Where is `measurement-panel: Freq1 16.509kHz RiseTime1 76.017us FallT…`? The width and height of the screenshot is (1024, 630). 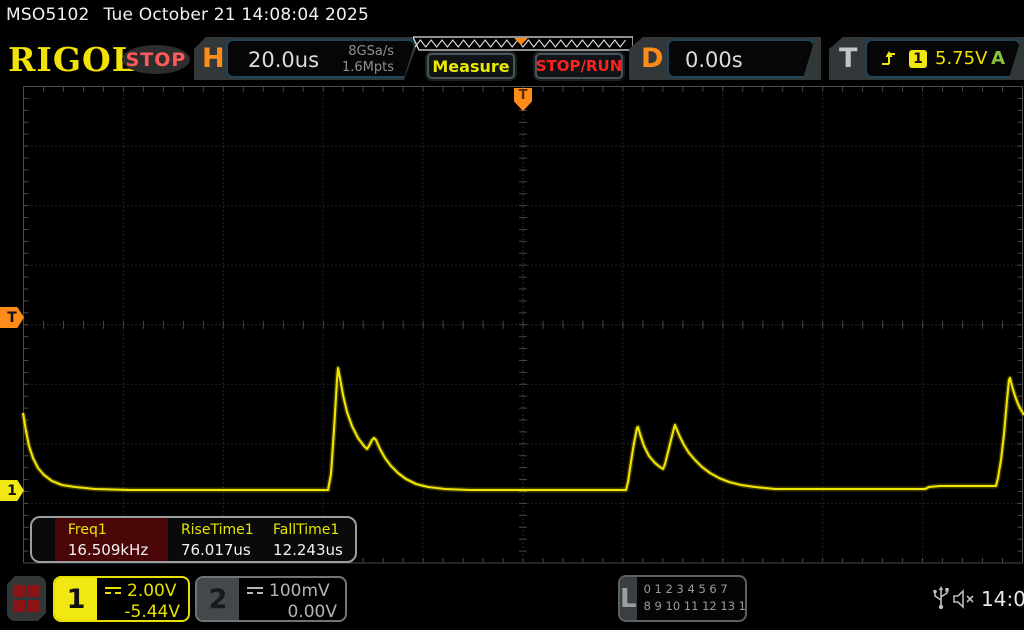
measurement-panel: Freq1 16.509kHz RiseTime1 76.017us FallT… is located at coordinates (193, 539).